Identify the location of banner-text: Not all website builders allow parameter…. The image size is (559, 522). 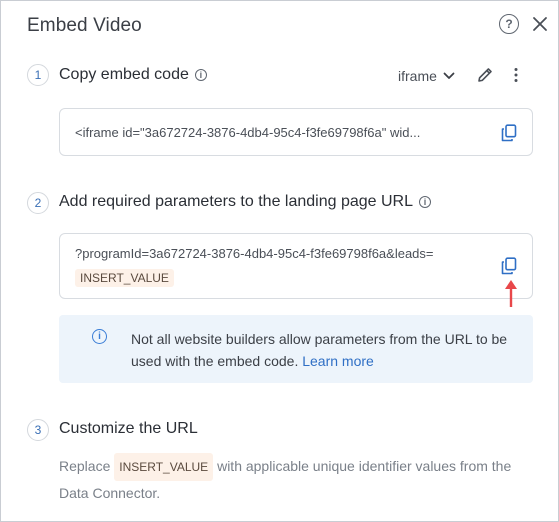
(321, 350).